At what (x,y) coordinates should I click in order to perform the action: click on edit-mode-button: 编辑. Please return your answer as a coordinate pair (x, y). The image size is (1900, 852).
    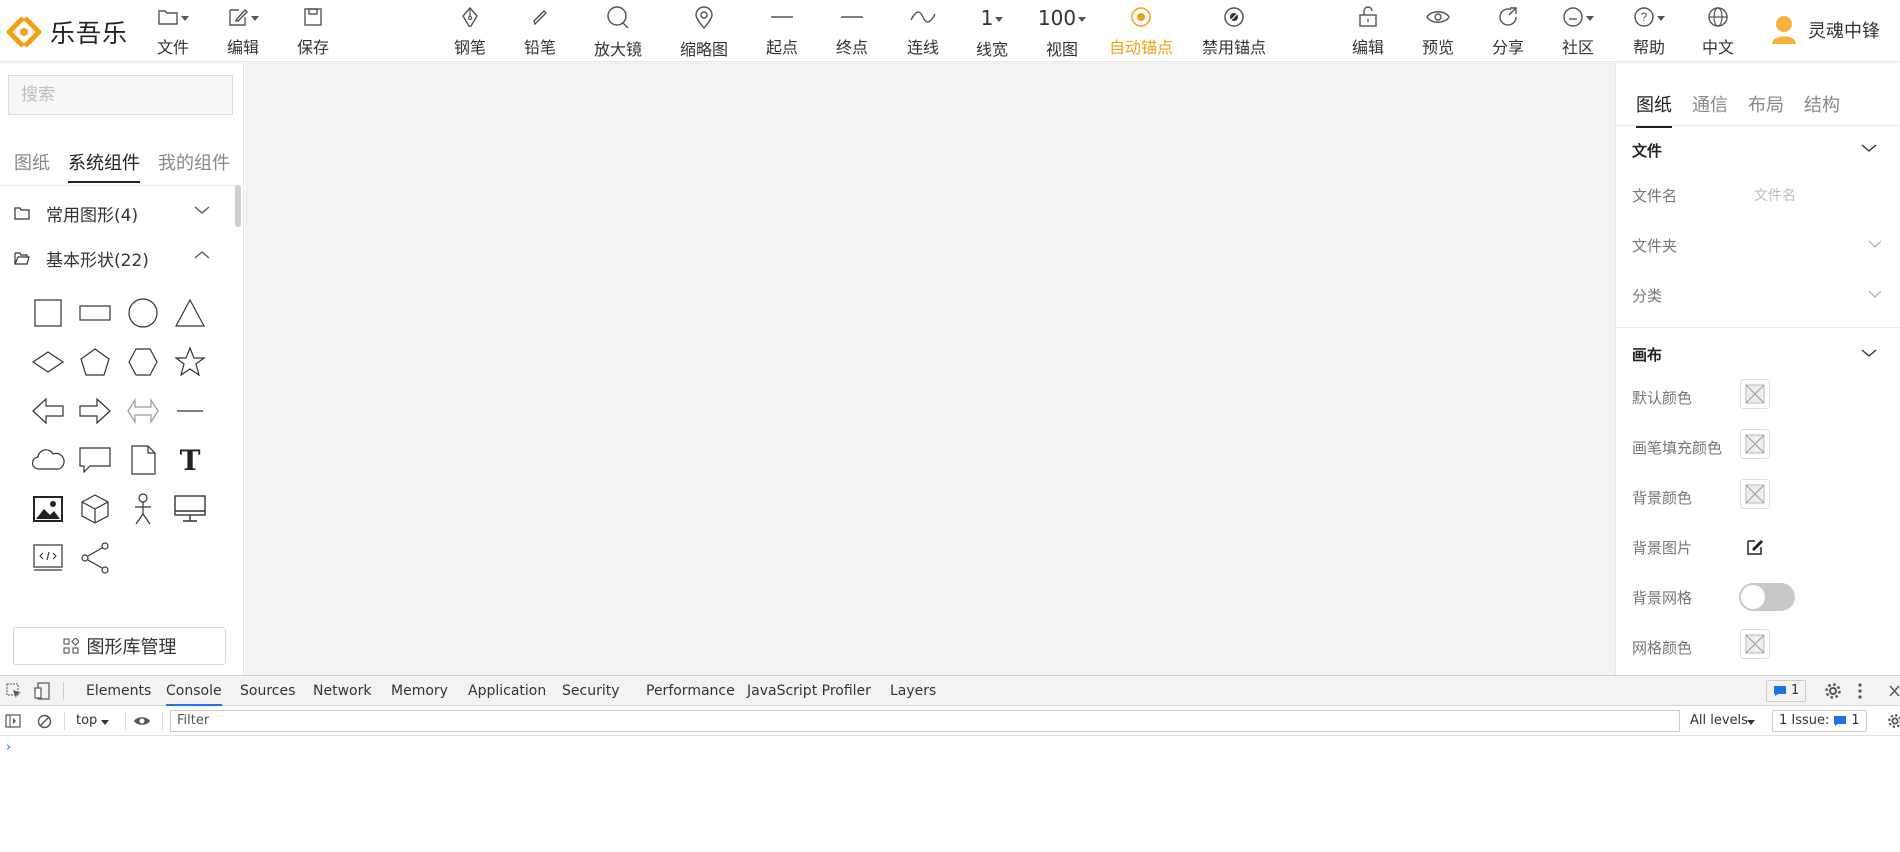
    Looking at the image, I should click on (1368, 32).